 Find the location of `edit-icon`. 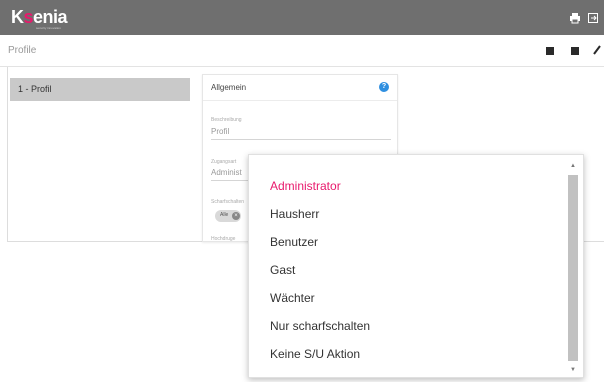

edit-icon is located at coordinates (597, 51).